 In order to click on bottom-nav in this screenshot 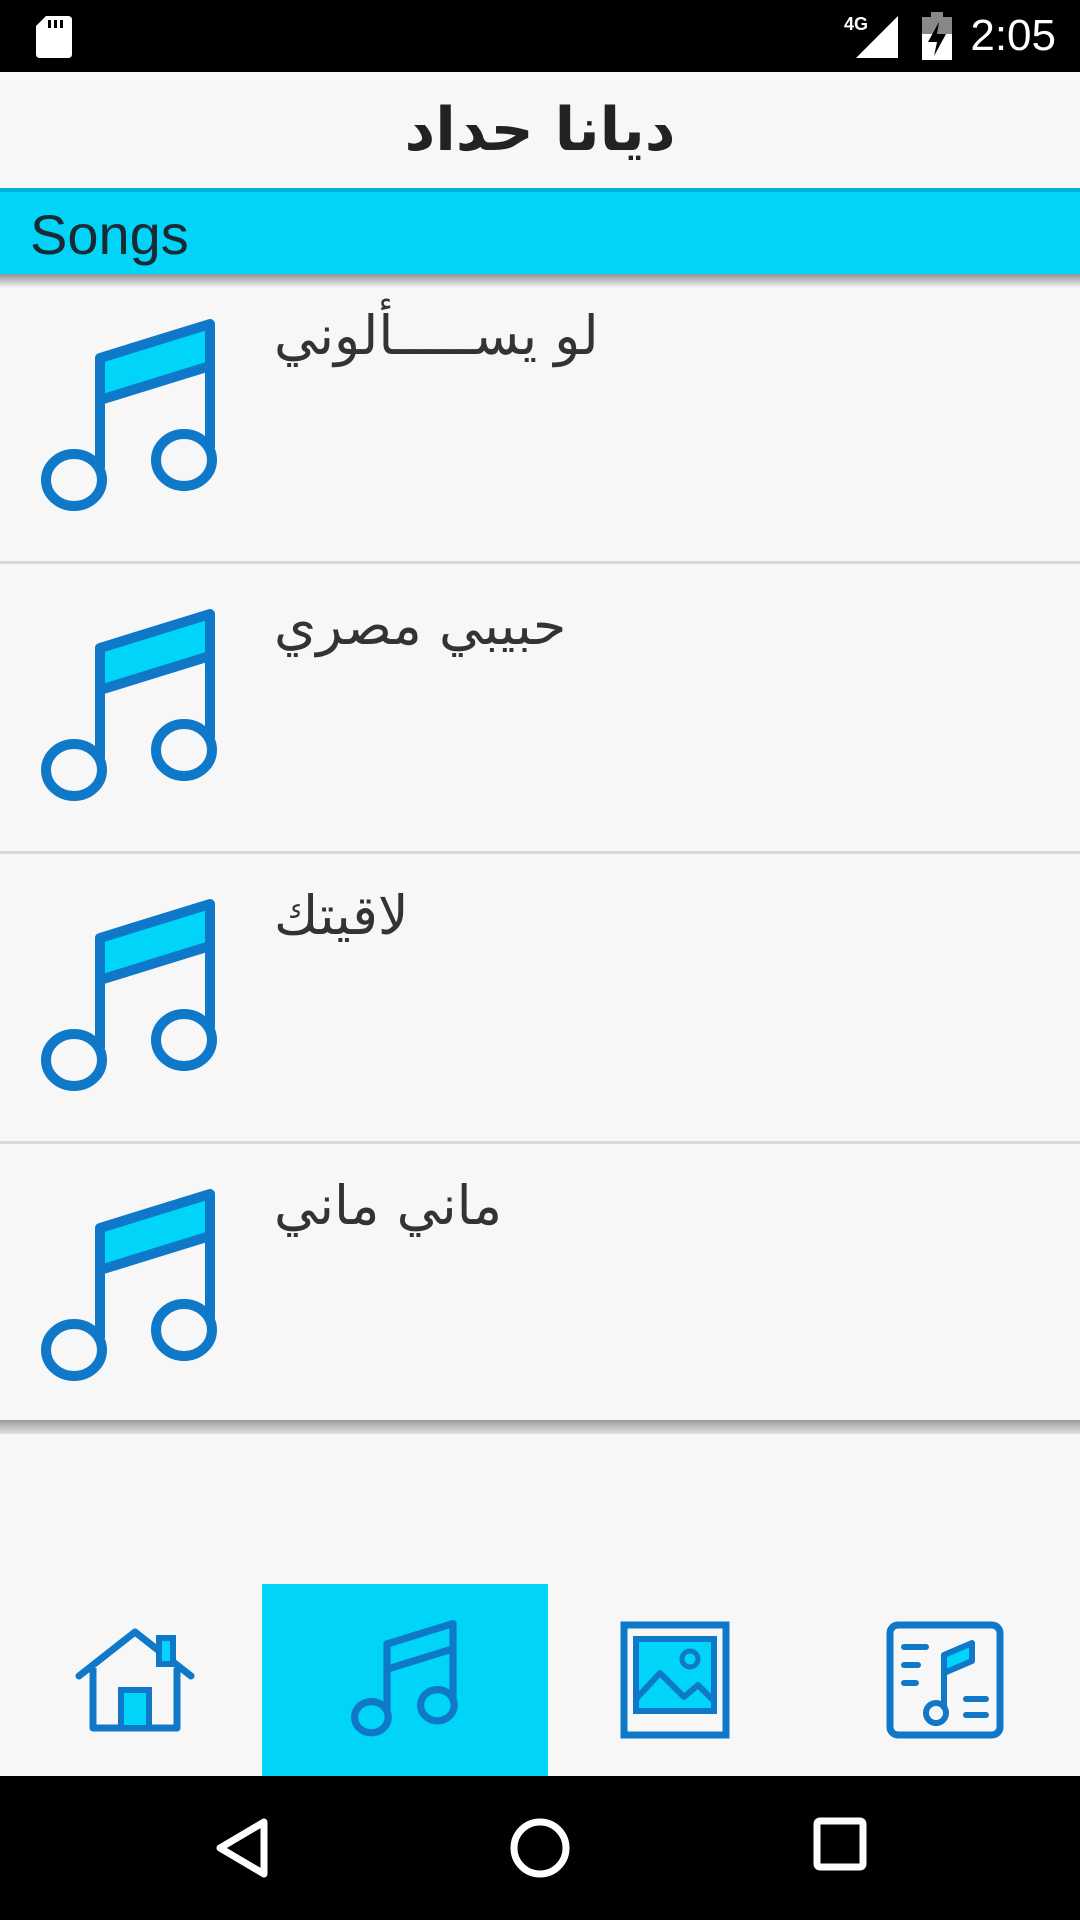, I will do `click(540, 1680)`.